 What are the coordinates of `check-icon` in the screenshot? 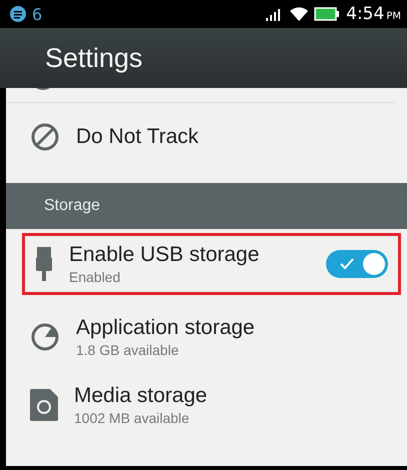 It's located at (347, 264).